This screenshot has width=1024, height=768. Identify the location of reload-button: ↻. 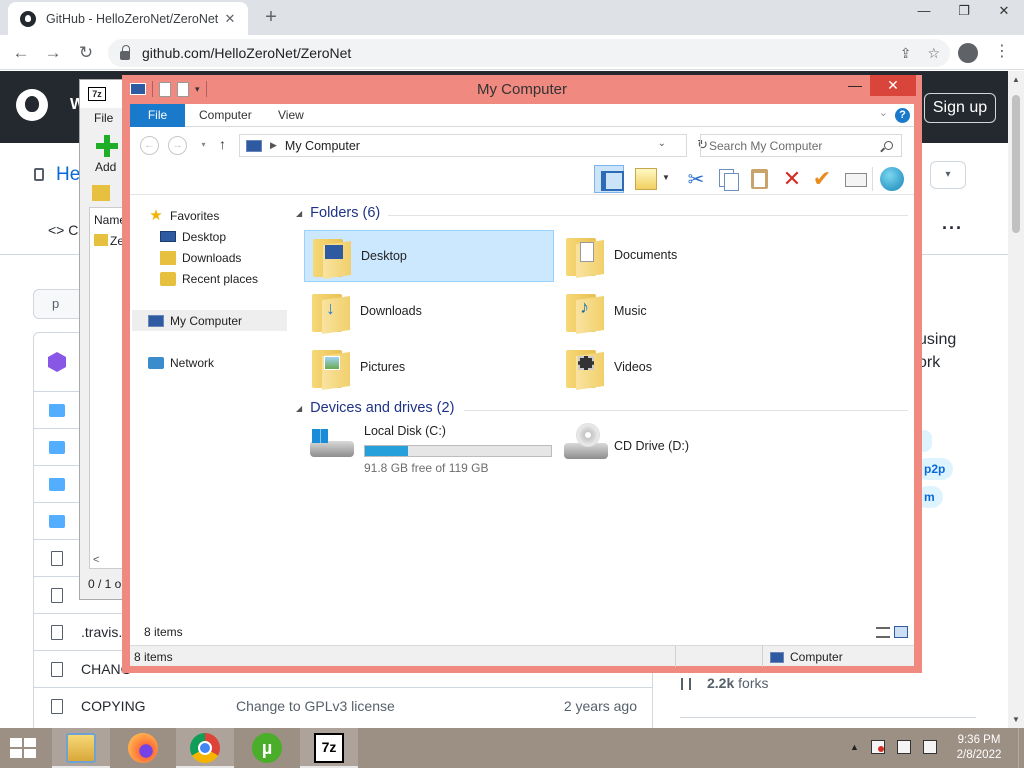
(86, 53).